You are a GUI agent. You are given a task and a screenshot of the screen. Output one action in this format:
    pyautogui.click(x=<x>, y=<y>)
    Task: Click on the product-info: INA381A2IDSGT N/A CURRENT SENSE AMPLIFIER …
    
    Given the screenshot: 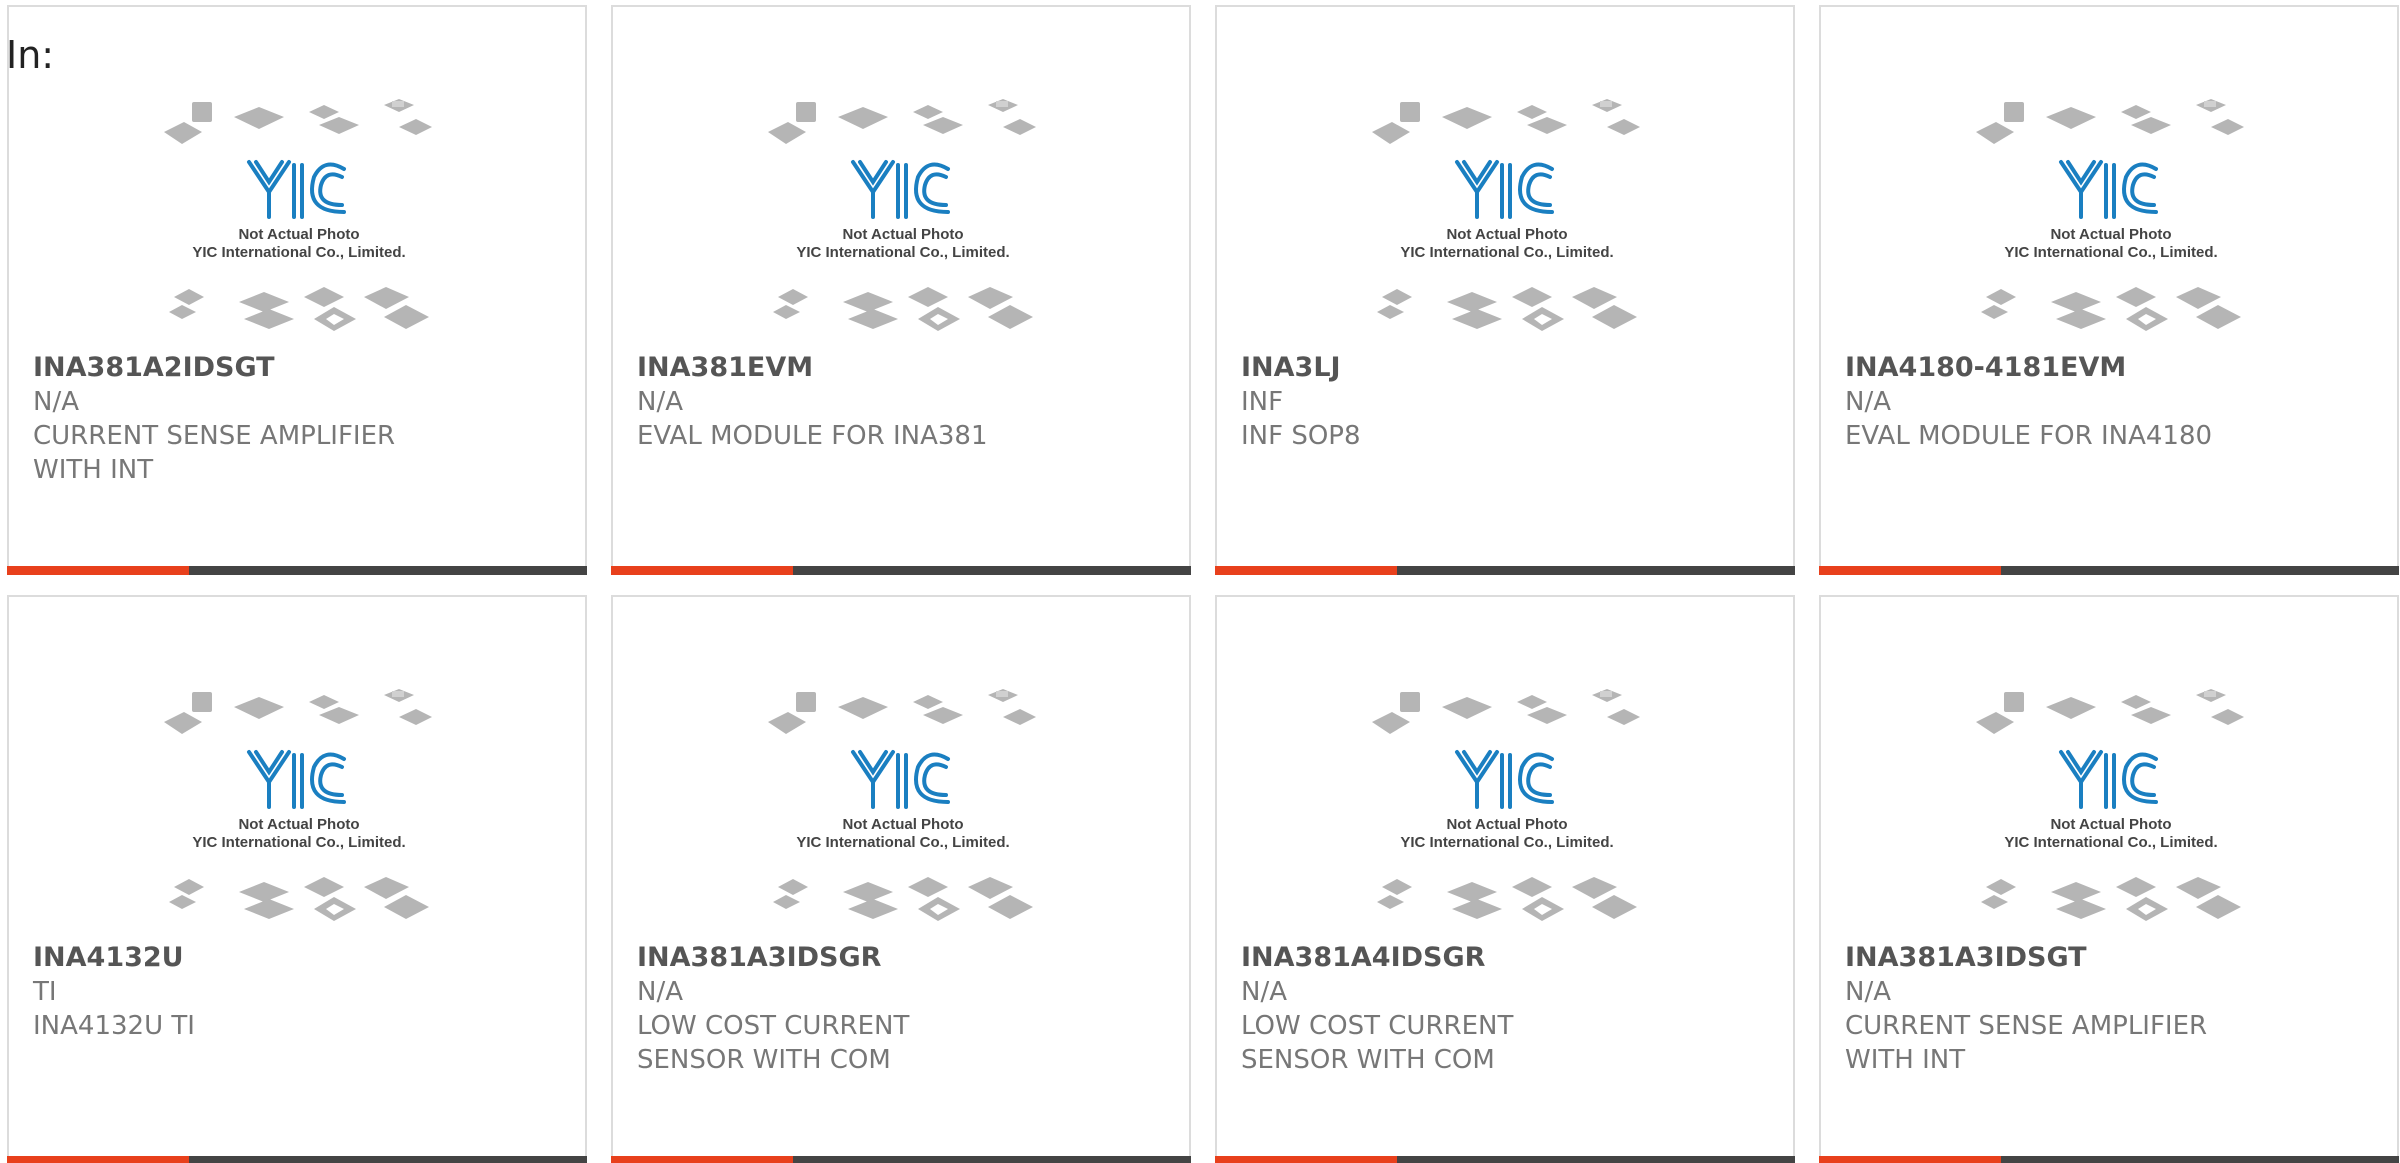 What is the action you would take?
    pyautogui.click(x=297, y=419)
    